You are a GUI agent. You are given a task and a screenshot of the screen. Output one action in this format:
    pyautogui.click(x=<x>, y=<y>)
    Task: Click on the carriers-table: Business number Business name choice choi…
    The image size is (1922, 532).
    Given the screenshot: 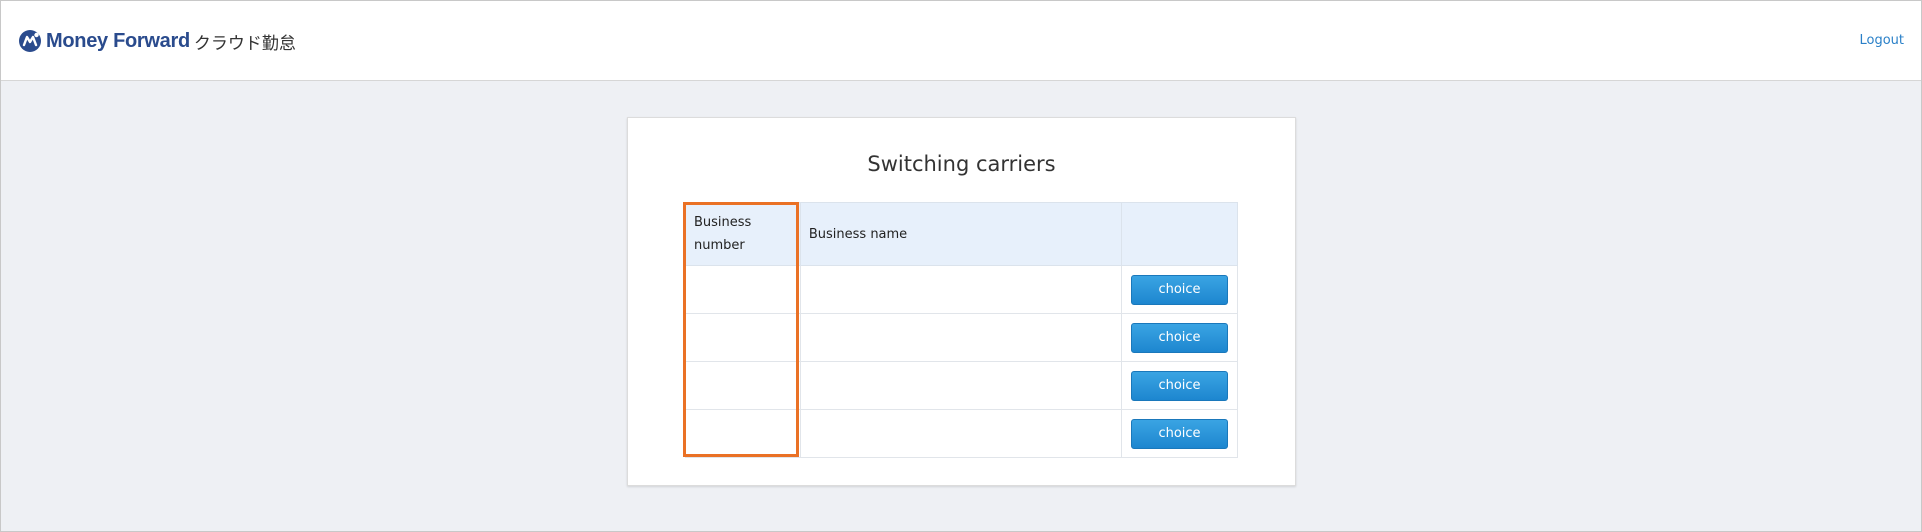 What is the action you would take?
    pyautogui.click(x=961, y=330)
    